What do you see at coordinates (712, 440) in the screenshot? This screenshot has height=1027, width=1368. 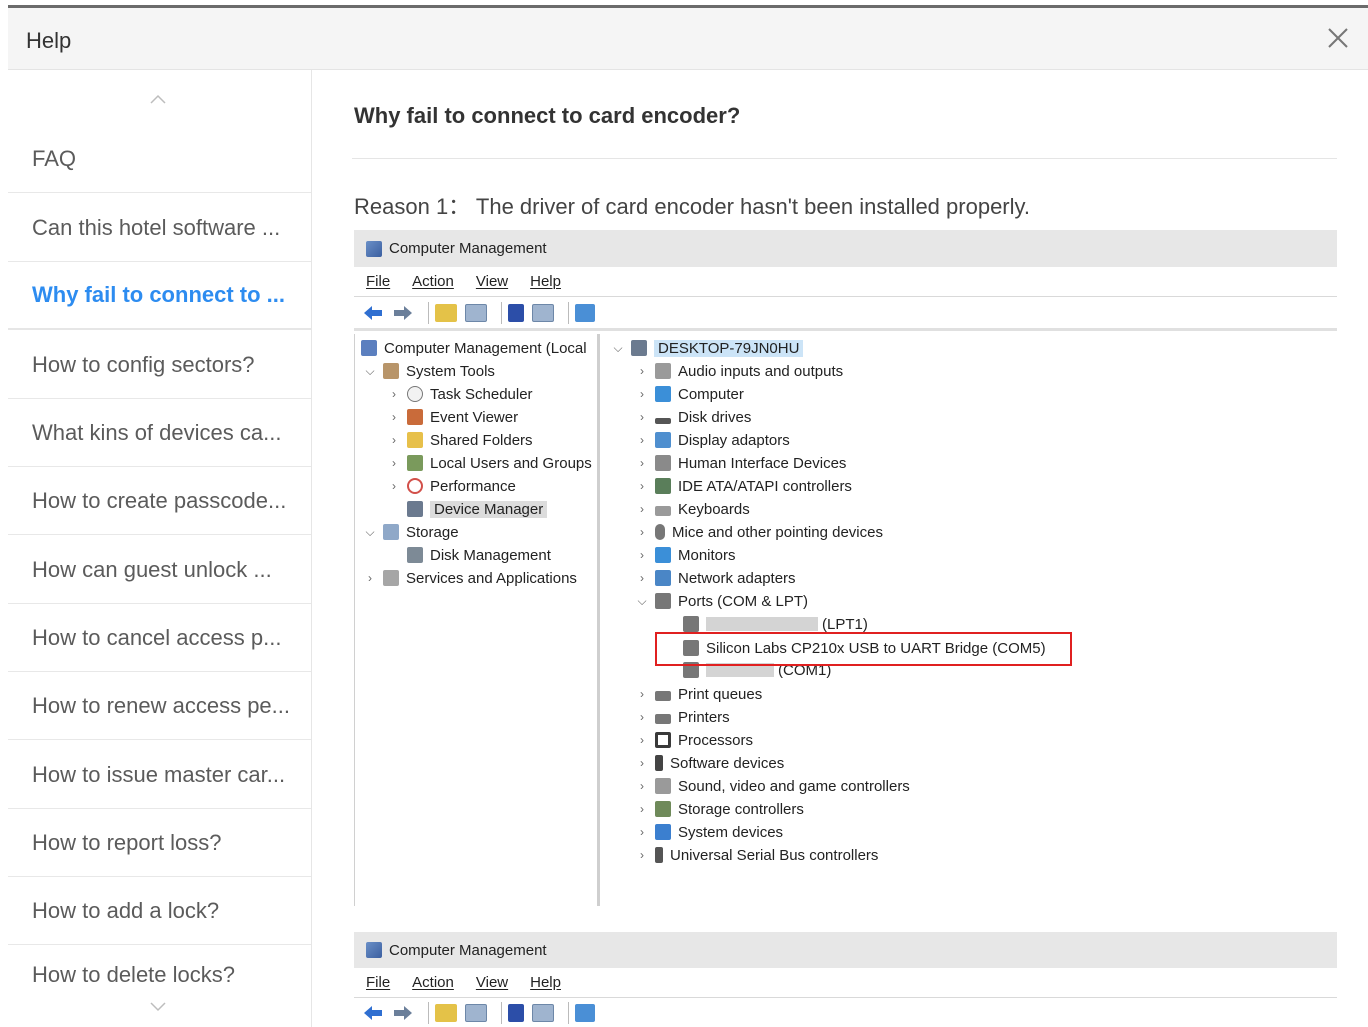 I see `device-category: › Display adaptors` at bounding box center [712, 440].